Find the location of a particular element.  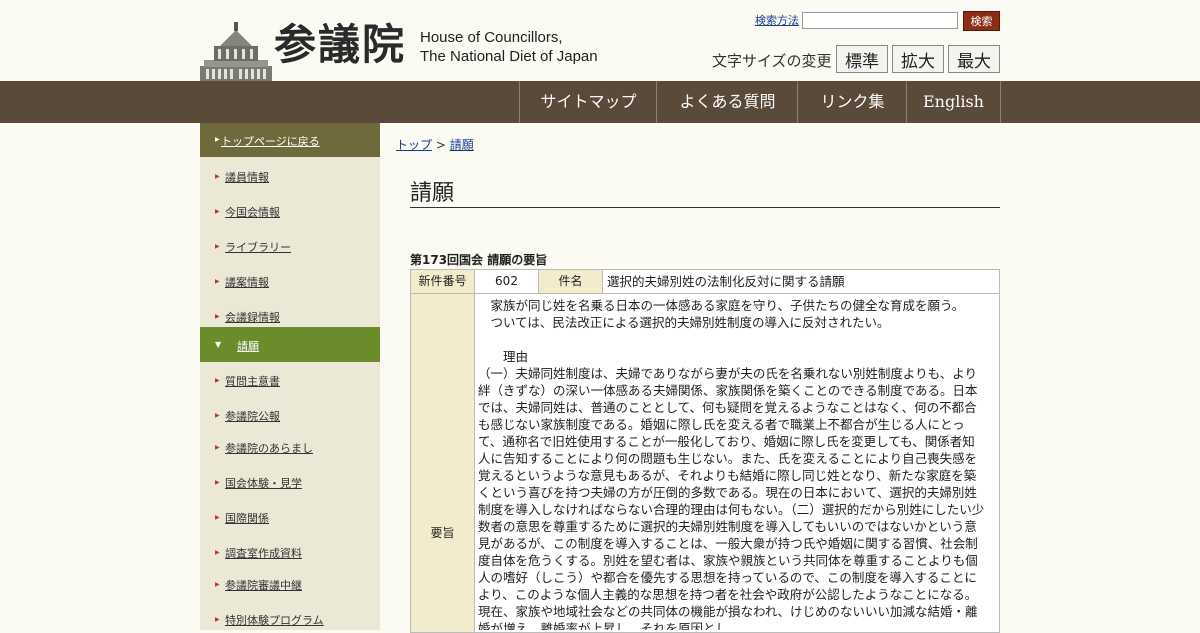

sidebar-item-label: 特別体験プログラム is located at coordinates (274, 620).